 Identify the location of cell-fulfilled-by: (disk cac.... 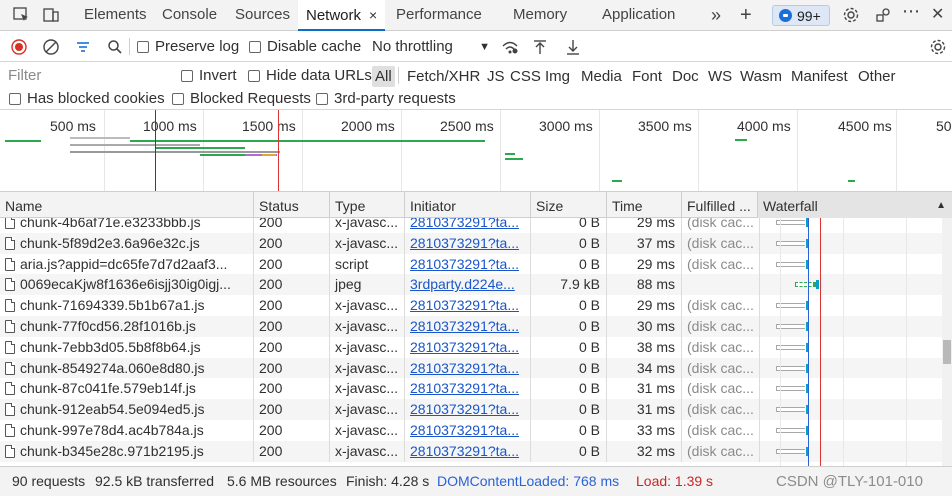
(721, 225).